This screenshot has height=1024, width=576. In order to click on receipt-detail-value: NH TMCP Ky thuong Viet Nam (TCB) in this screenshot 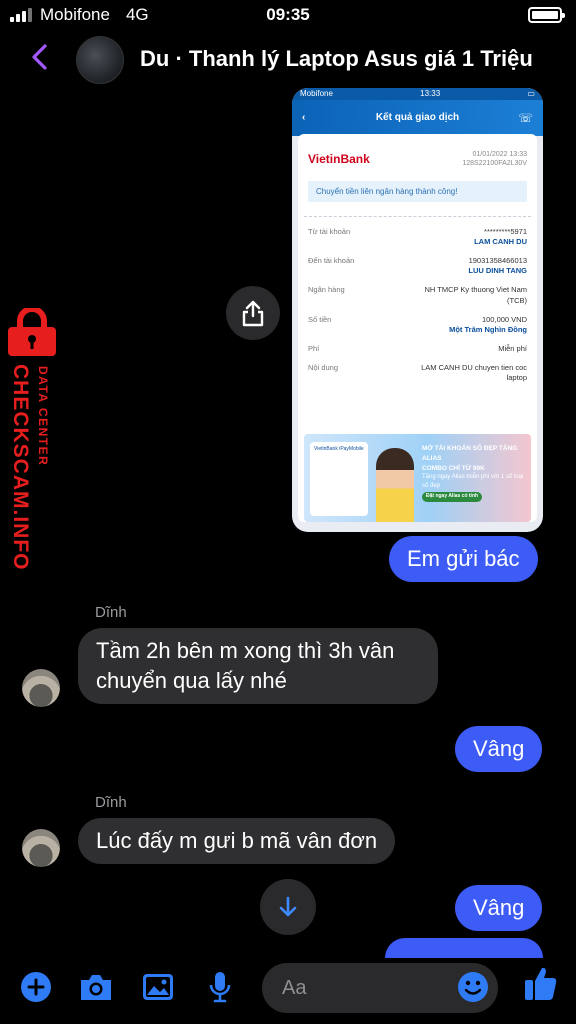, I will do `click(467, 295)`.